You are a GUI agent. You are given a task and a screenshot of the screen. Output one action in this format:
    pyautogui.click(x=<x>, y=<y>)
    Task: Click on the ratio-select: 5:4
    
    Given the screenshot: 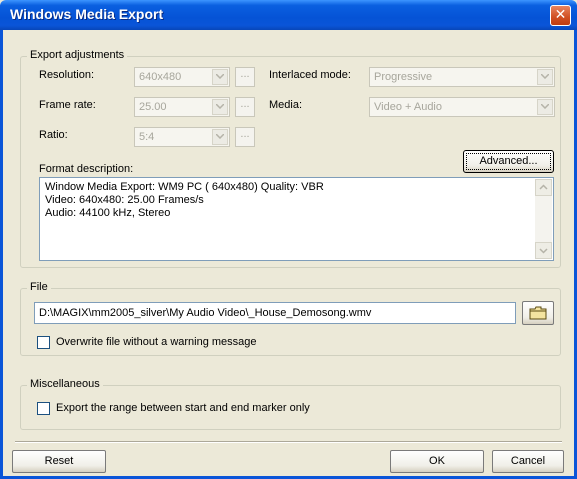 What is the action you would take?
    pyautogui.click(x=182, y=137)
    